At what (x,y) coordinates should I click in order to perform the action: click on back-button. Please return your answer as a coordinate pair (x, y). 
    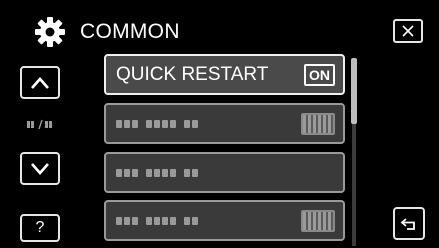
    Looking at the image, I should click on (409, 223).